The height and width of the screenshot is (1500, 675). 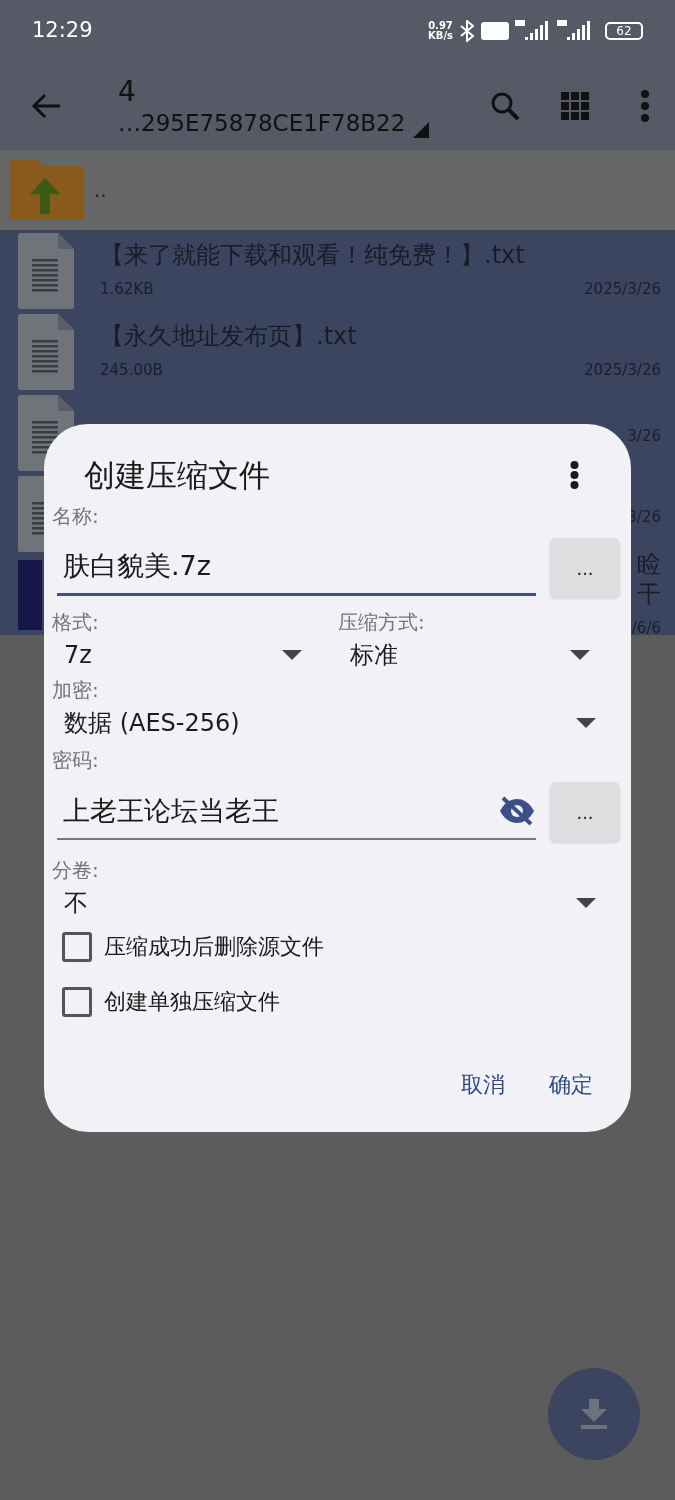 I want to click on checkbox-label: 创建单独压缩文件, so click(x=192, y=1002).